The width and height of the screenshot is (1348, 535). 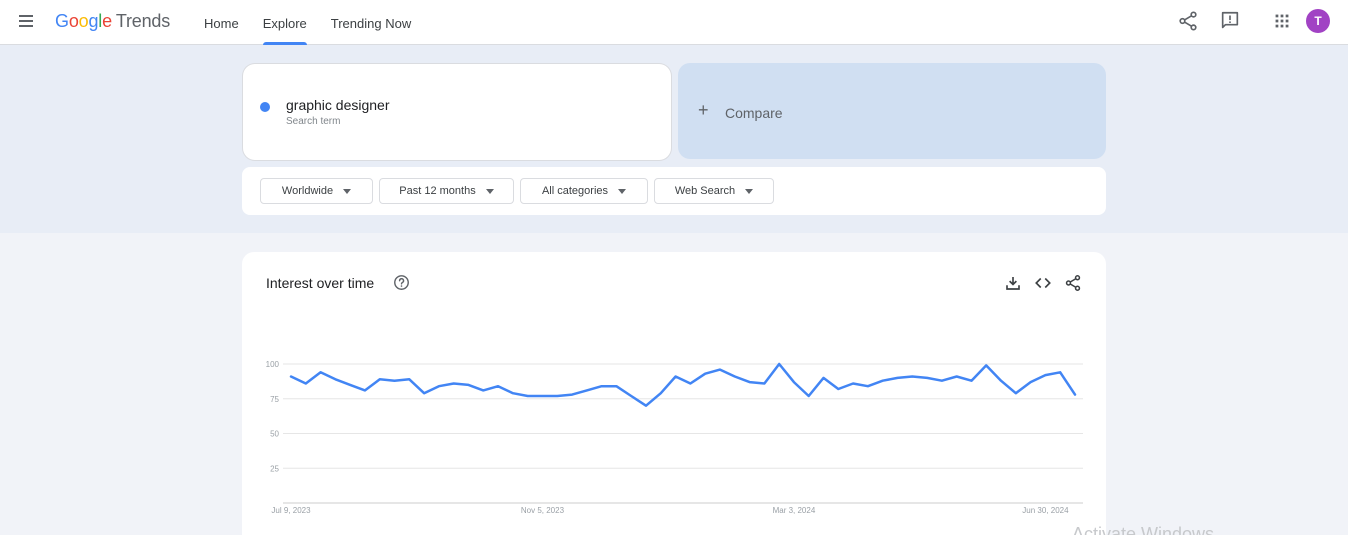 I want to click on feedback-icon, so click(x=1230, y=21).